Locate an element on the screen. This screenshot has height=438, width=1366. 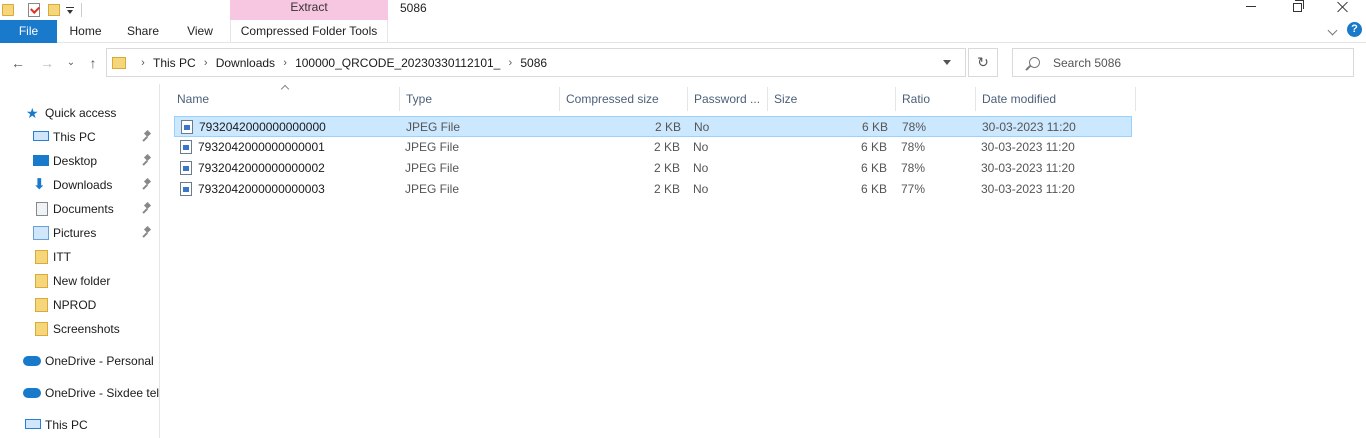
quick-access-toolbar is located at coordinates (41, 10).